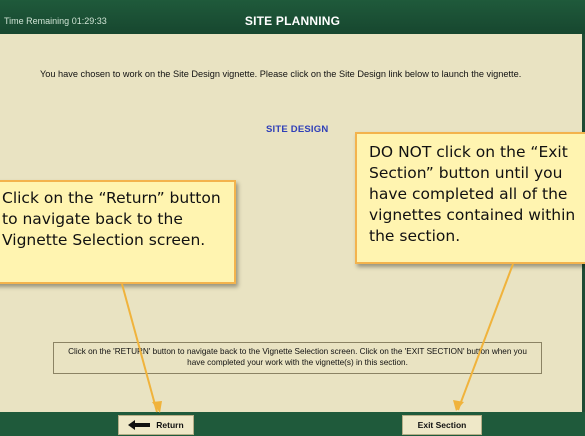 The height and width of the screenshot is (436, 585). I want to click on exit-section-button: Exit Section, so click(442, 425).